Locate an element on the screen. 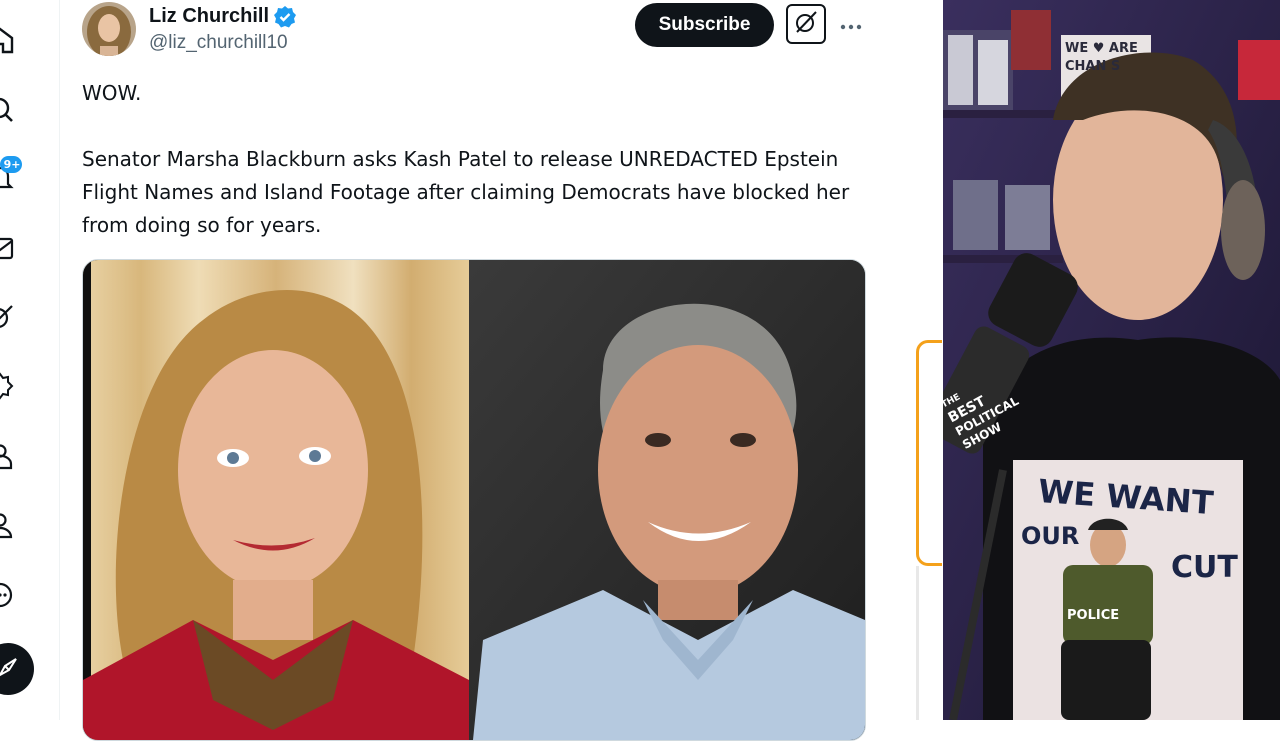  notifications-badge: 9+ is located at coordinates (11, 164).